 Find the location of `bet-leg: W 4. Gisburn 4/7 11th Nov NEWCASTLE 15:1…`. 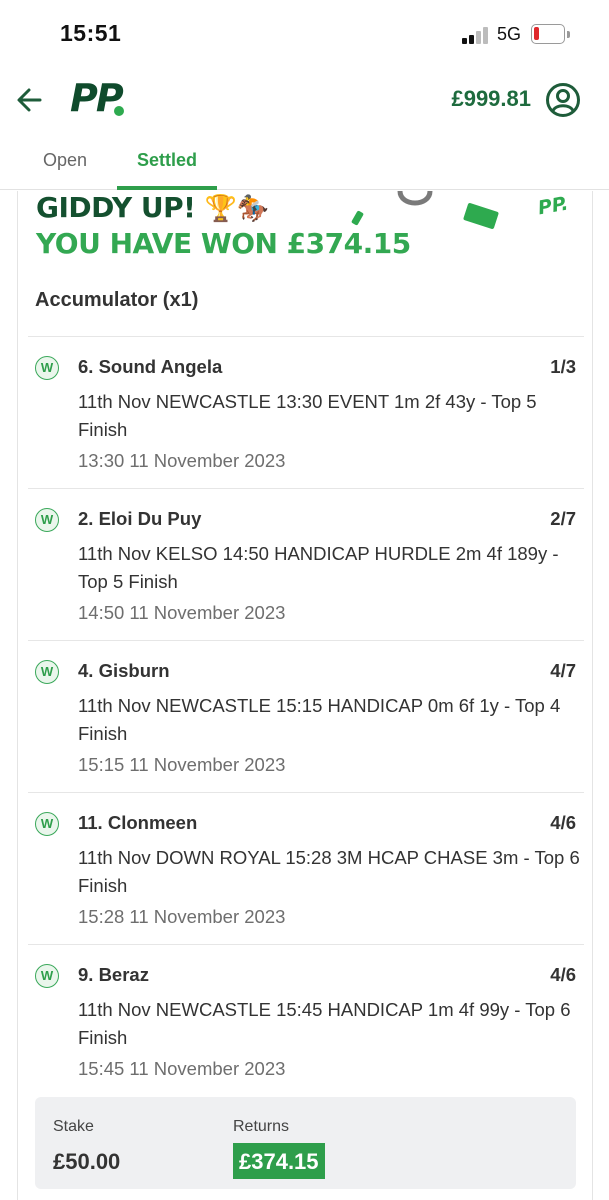

bet-leg: W 4. Gisburn 4/7 11th Nov NEWCASTLE 15:1… is located at coordinates (306, 716).